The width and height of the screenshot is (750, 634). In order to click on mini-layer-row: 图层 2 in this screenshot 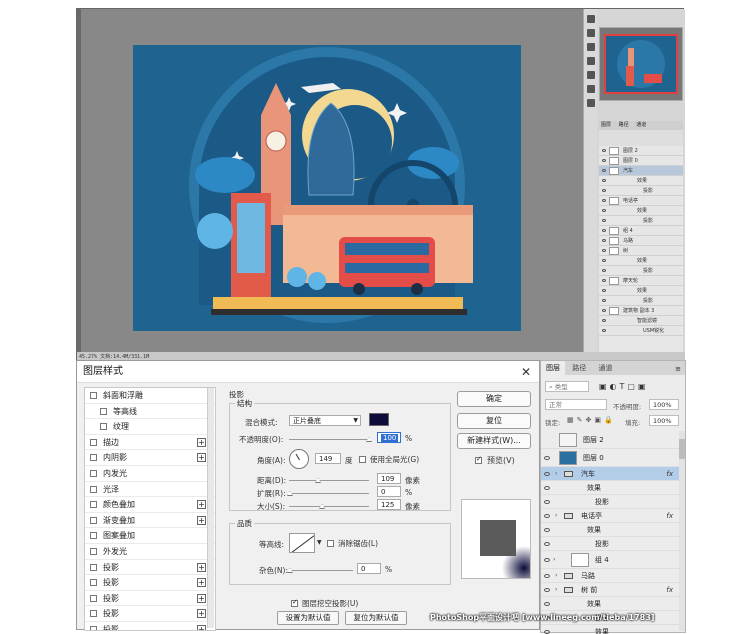, I will do `click(641, 151)`.